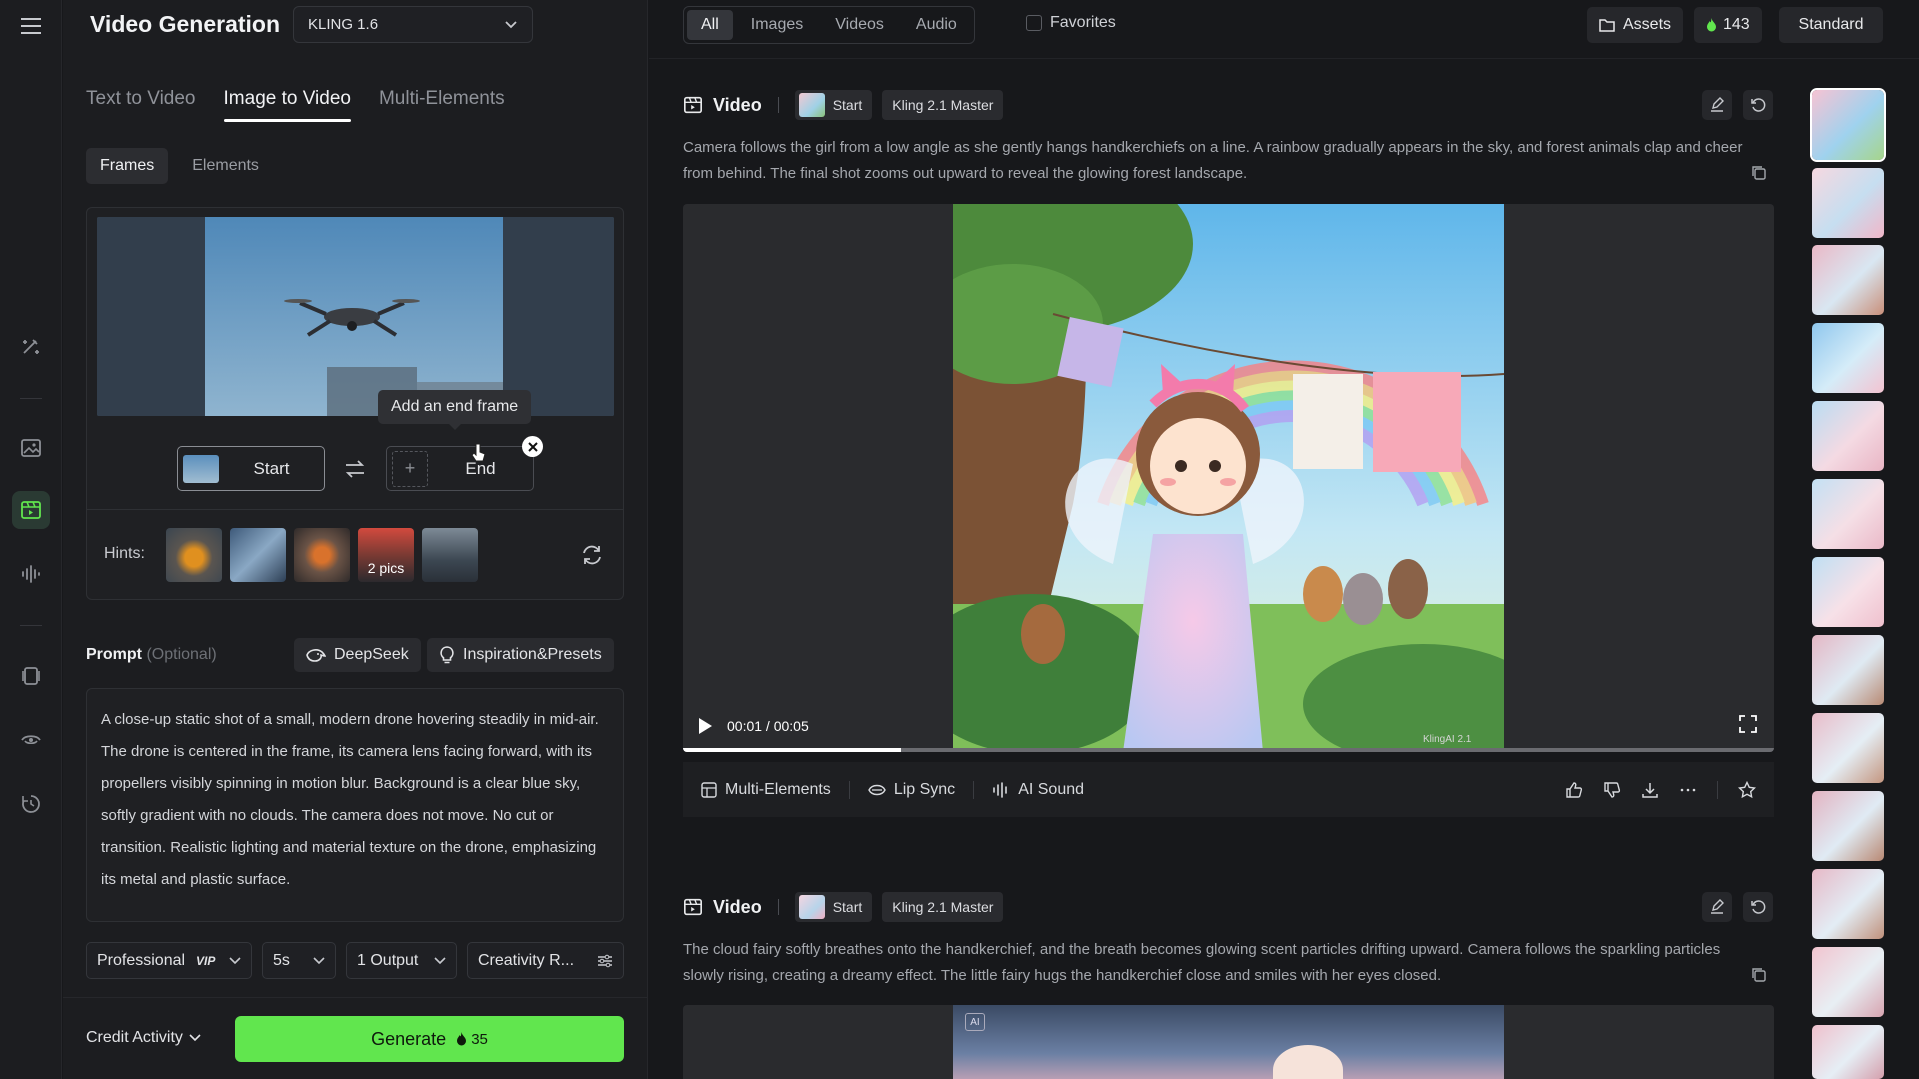 The width and height of the screenshot is (1919, 1079). I want to click on start-badge-label: Start, so click(847, 907).